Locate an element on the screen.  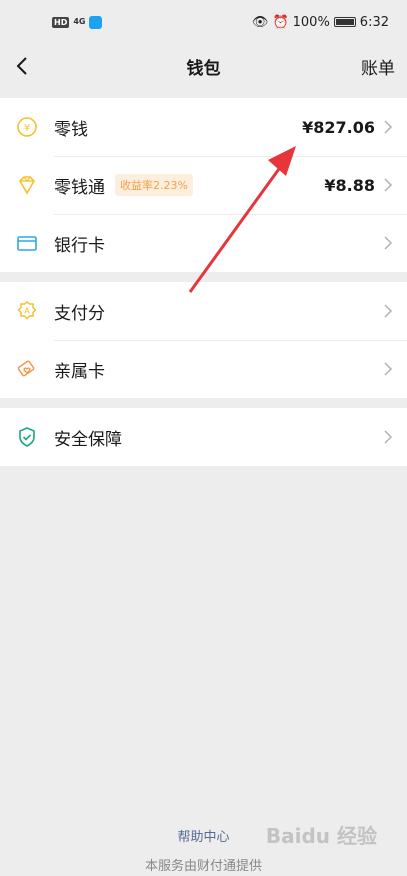
row-lingqiantong: 零钱通 收益率2.23% ¥8.88 is located at coordinates (203, 185).